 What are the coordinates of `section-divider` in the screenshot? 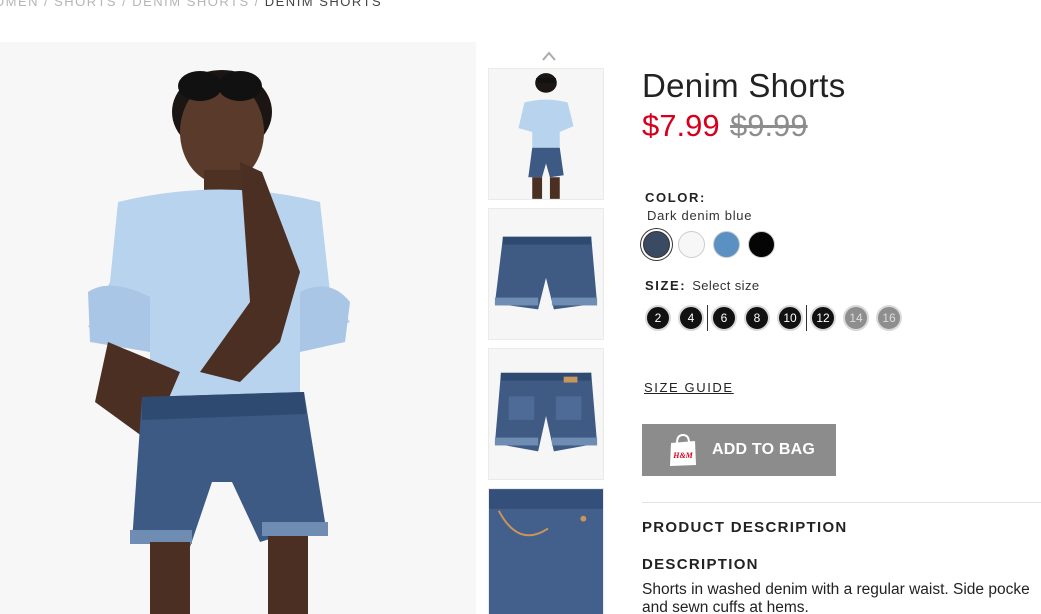 It's located at (841, 502).